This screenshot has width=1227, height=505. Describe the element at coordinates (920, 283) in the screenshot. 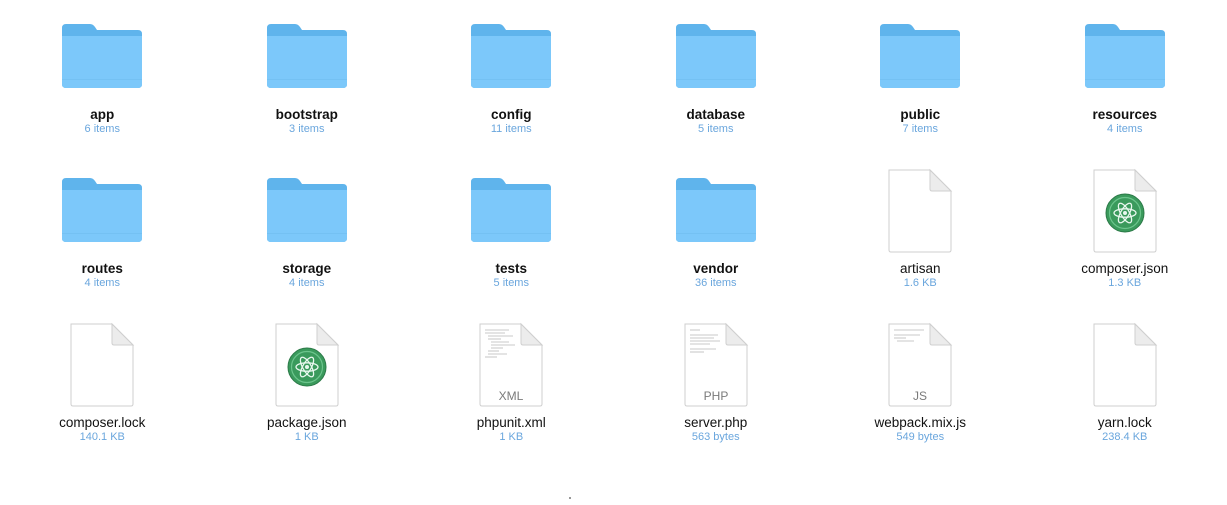

I see `file-size: 1.6 KB` at that location.